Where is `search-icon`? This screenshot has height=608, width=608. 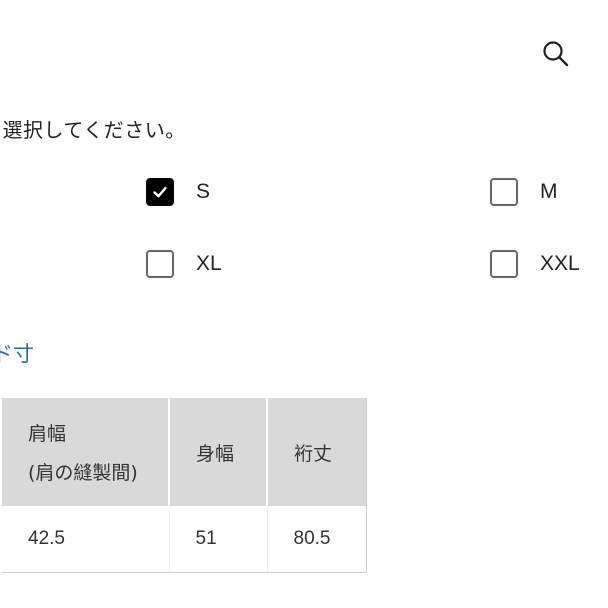
search-icon is located at coordinates (556, 54).